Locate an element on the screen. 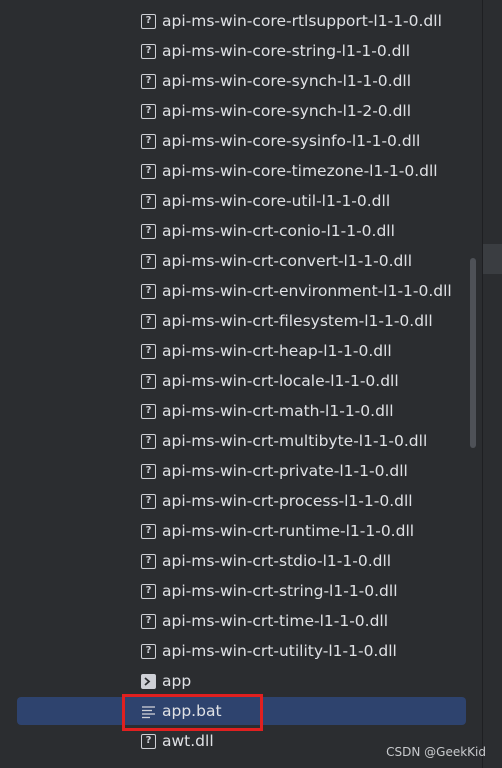 This screenshot has height=768, width=502. file-name-label: api-ms-win-crt-stdio-l1-1-0.dll is located at coordinates (277, 561).